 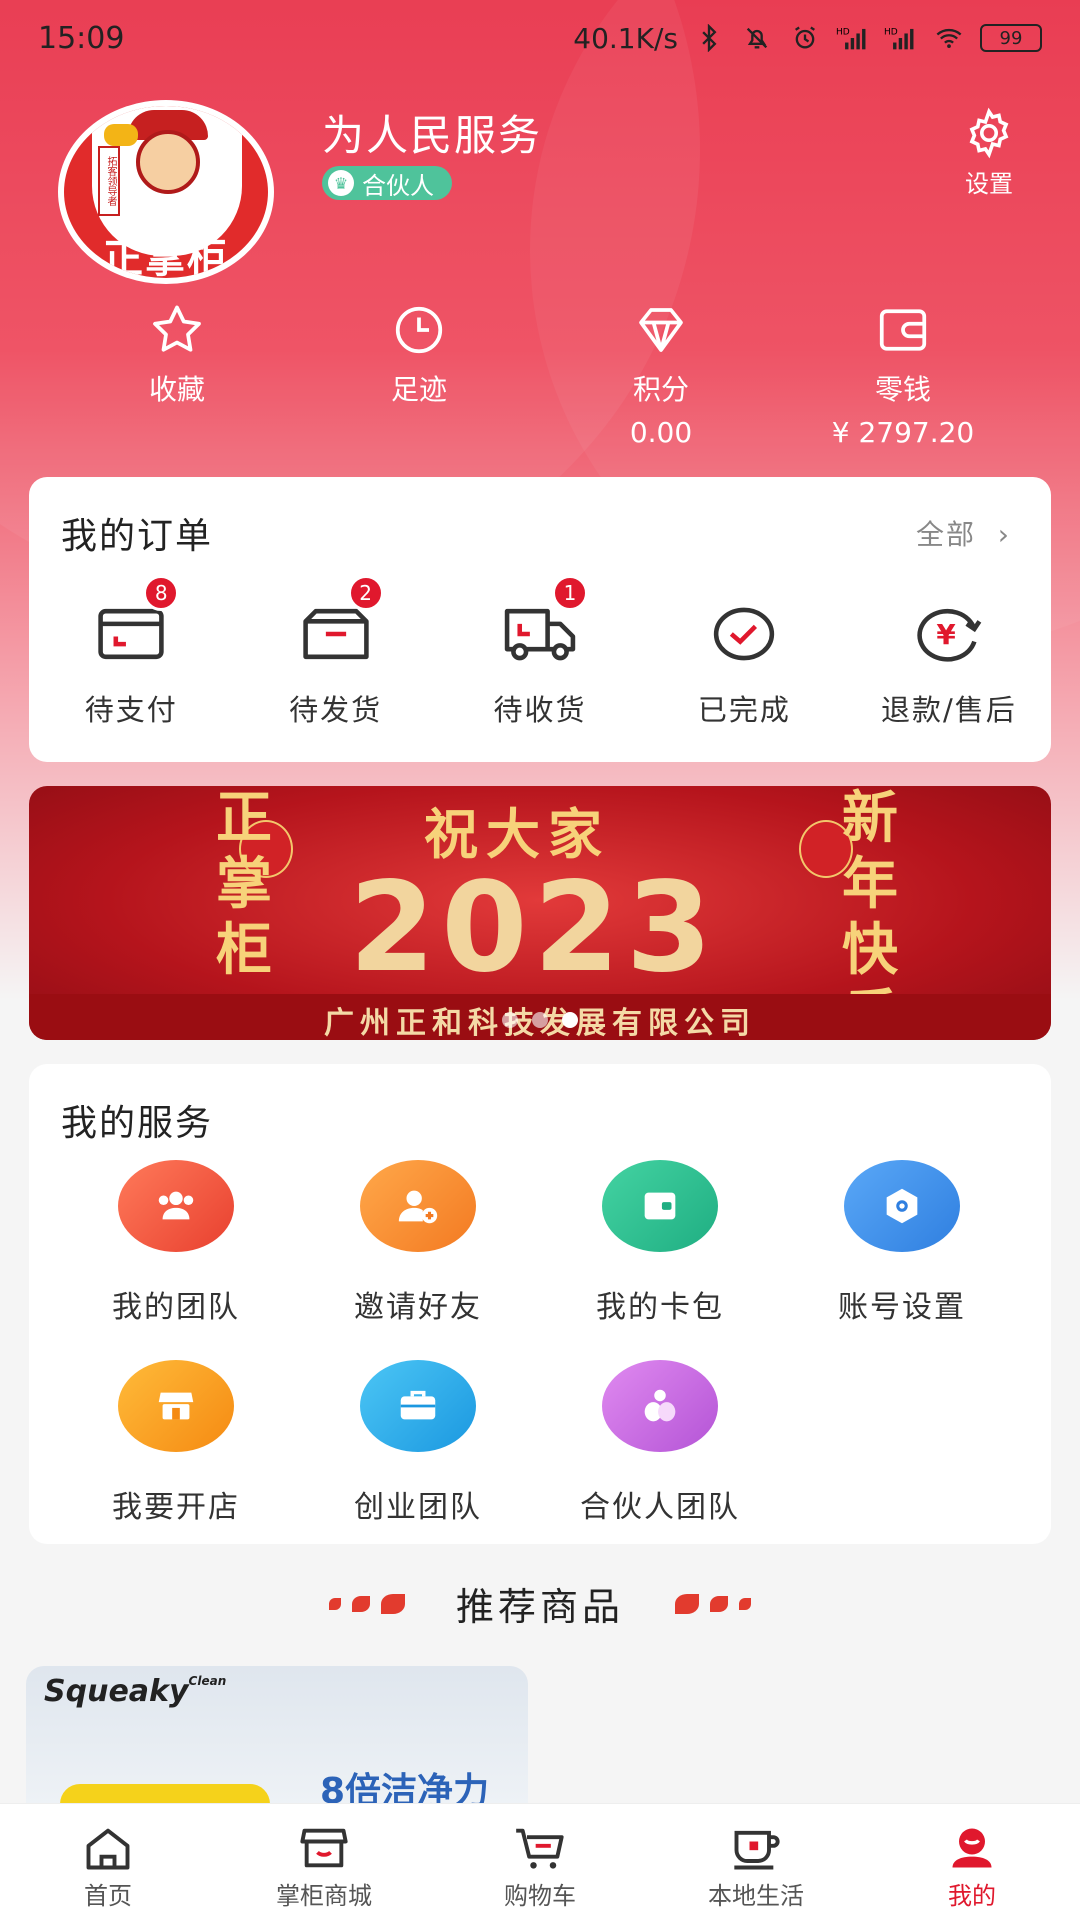 I want to click on tab-home: 首页, so click(x=108, y=1862).